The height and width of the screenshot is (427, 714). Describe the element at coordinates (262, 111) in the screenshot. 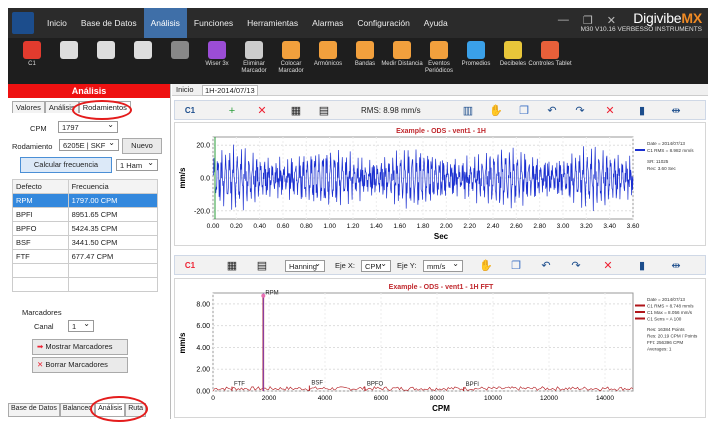

I see `delete-icon: ✕` at that location.